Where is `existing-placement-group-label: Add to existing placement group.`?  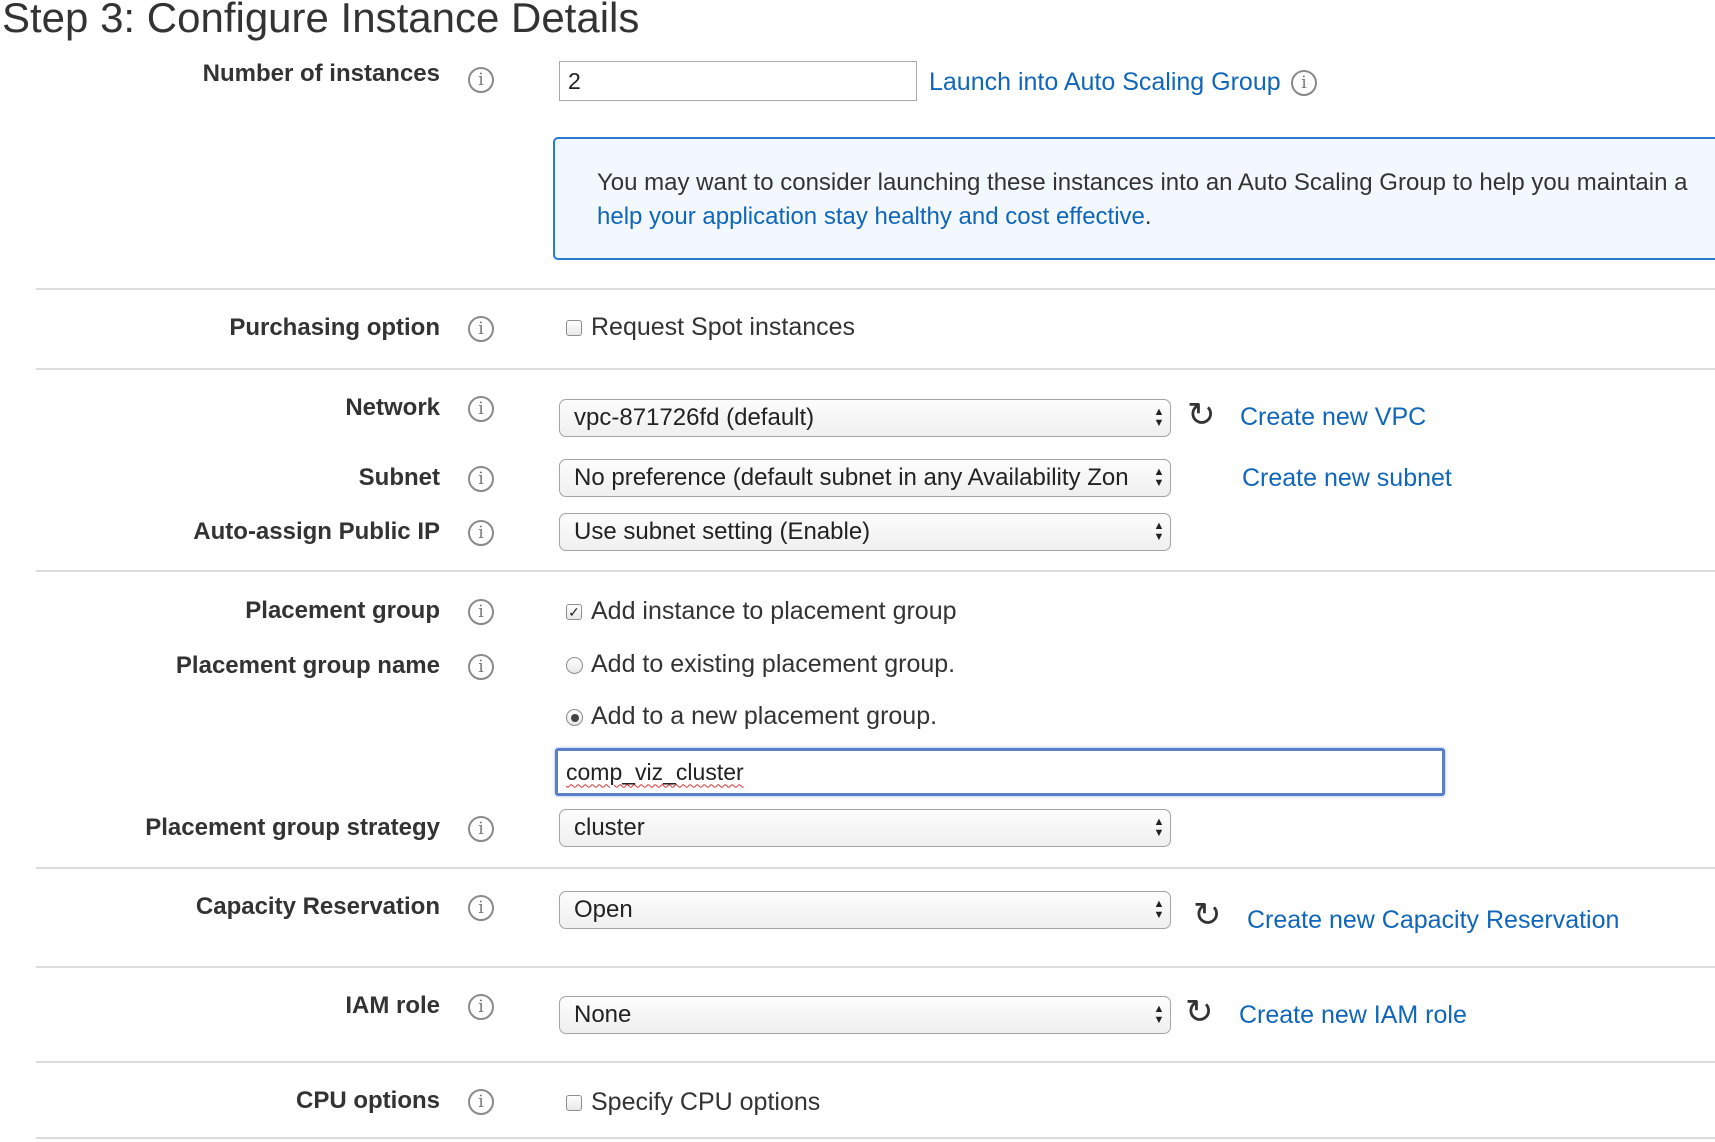
existing-placement-group-label: Add to existing placement group. is located at coordinates (773, 664).